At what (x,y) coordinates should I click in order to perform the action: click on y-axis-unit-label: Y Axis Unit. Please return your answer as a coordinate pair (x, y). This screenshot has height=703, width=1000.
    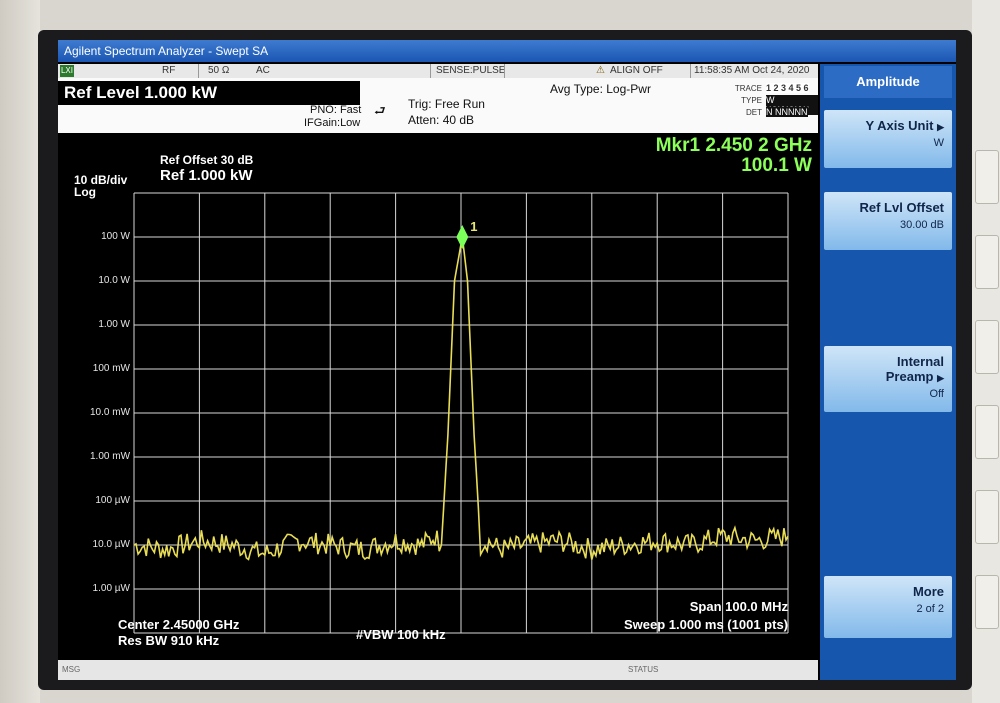
    Looking at the image, I should click on (899, 125).